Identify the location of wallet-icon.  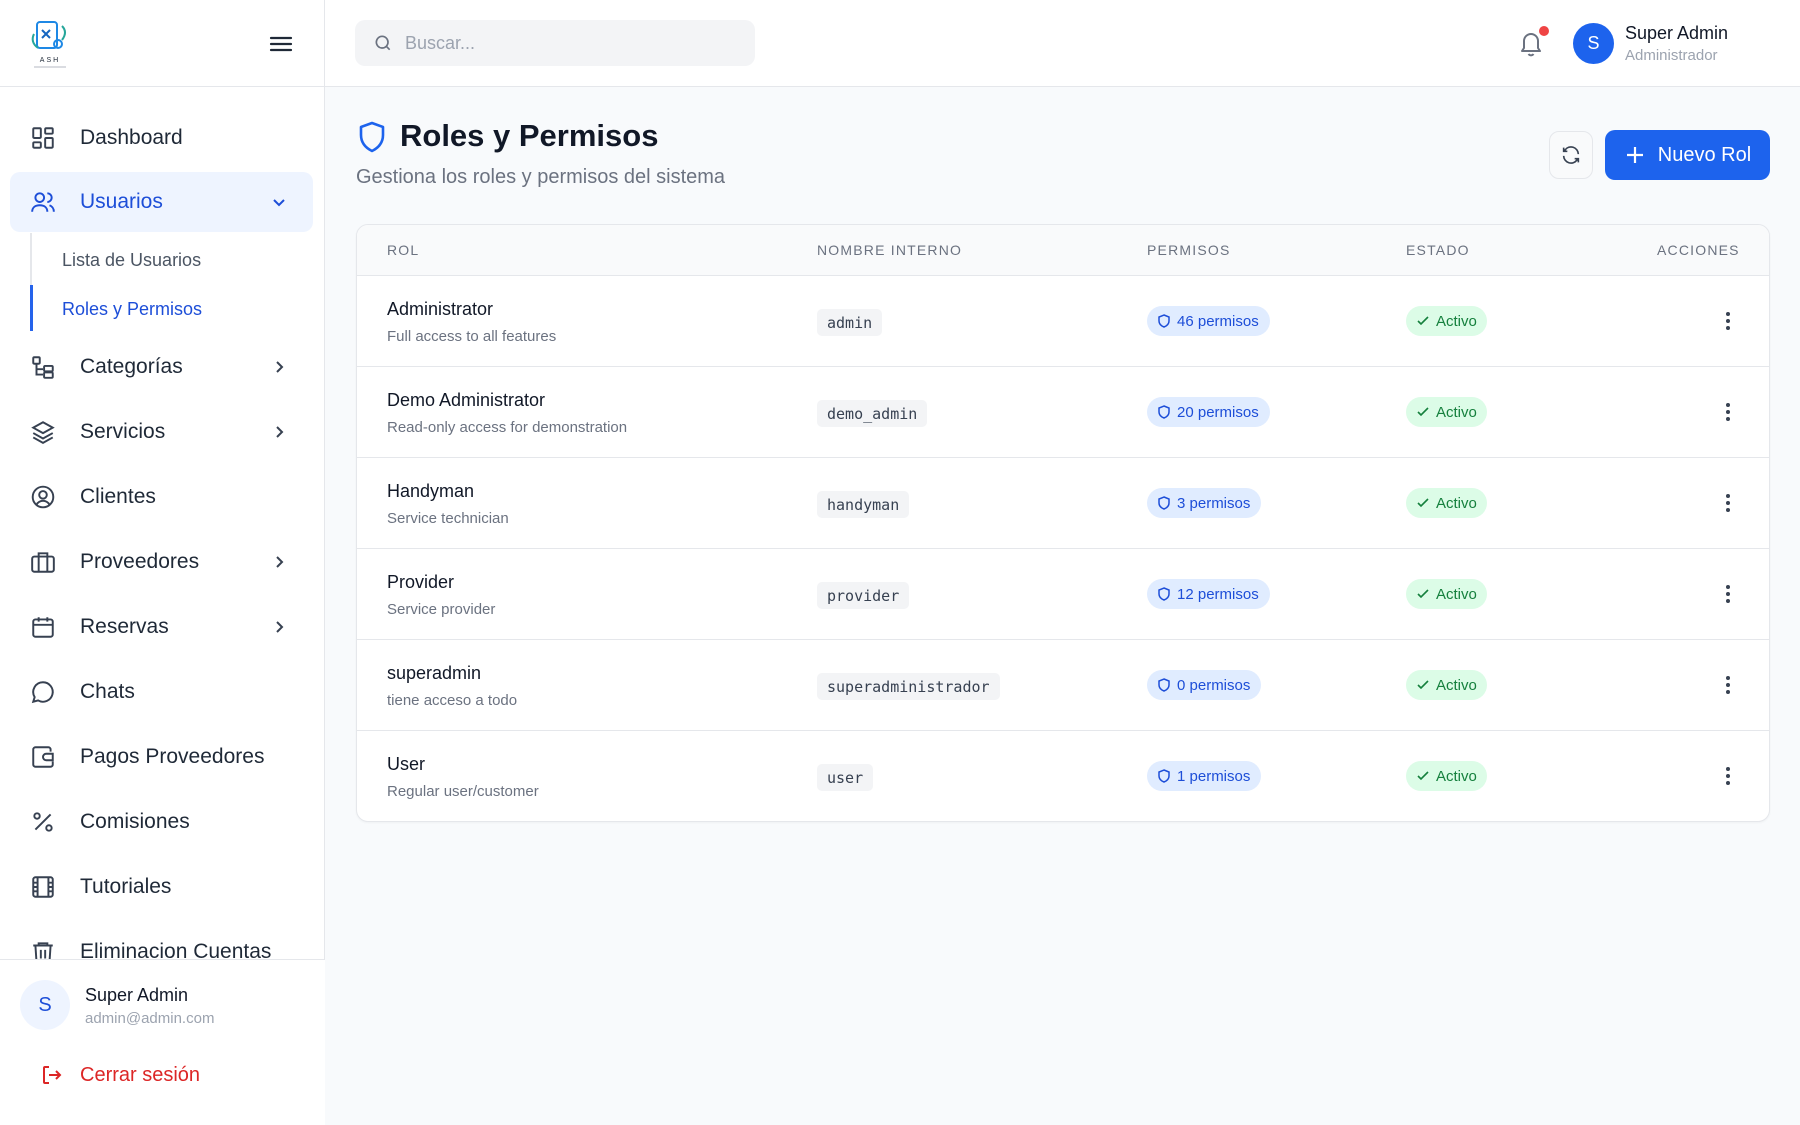
(43, 757).